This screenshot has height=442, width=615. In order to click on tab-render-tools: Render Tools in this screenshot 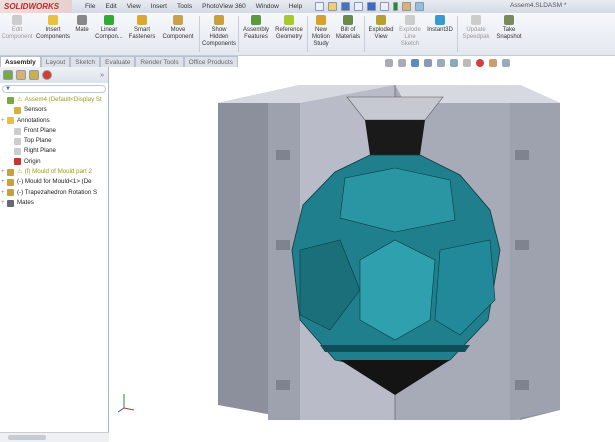, I will do `click(159, 61)`.